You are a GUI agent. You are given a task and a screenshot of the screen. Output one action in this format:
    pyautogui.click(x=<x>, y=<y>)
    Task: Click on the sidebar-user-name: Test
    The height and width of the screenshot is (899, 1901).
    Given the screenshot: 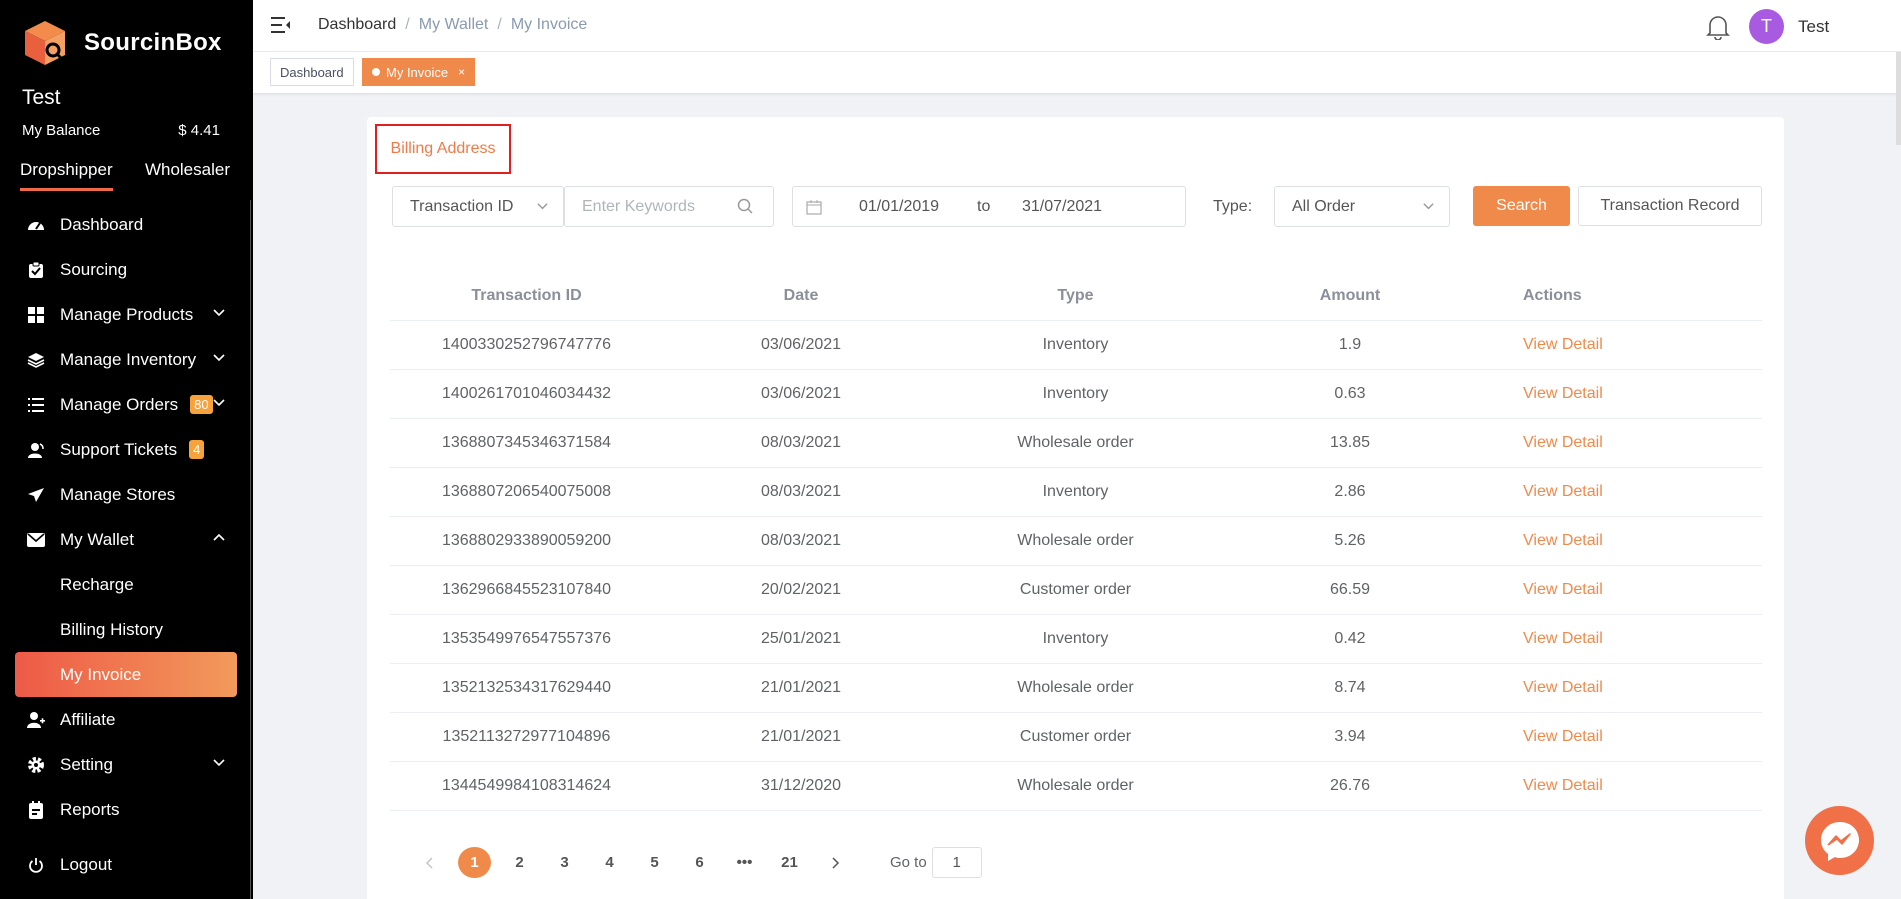 What is the action you would take?
    pyautogui.click(x=41, y=97)
    